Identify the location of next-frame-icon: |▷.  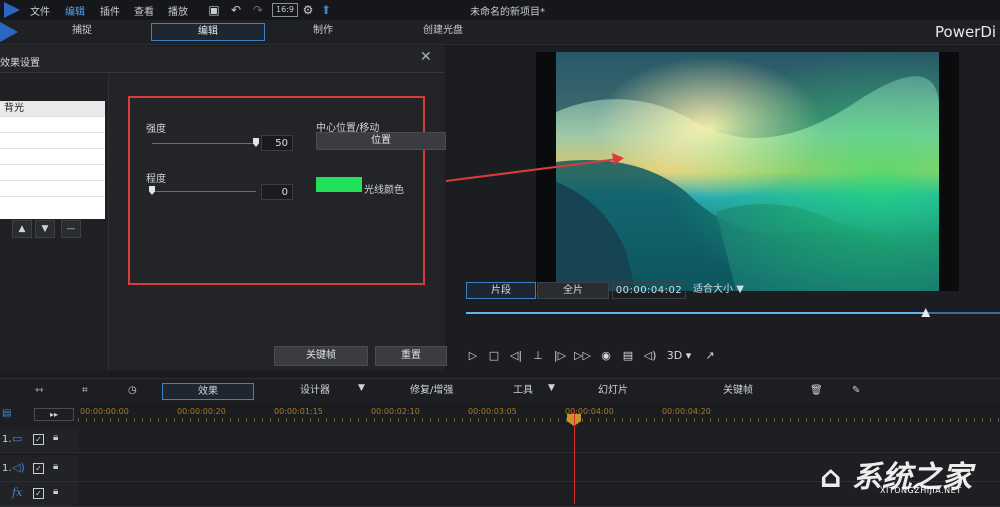
(560, 356).